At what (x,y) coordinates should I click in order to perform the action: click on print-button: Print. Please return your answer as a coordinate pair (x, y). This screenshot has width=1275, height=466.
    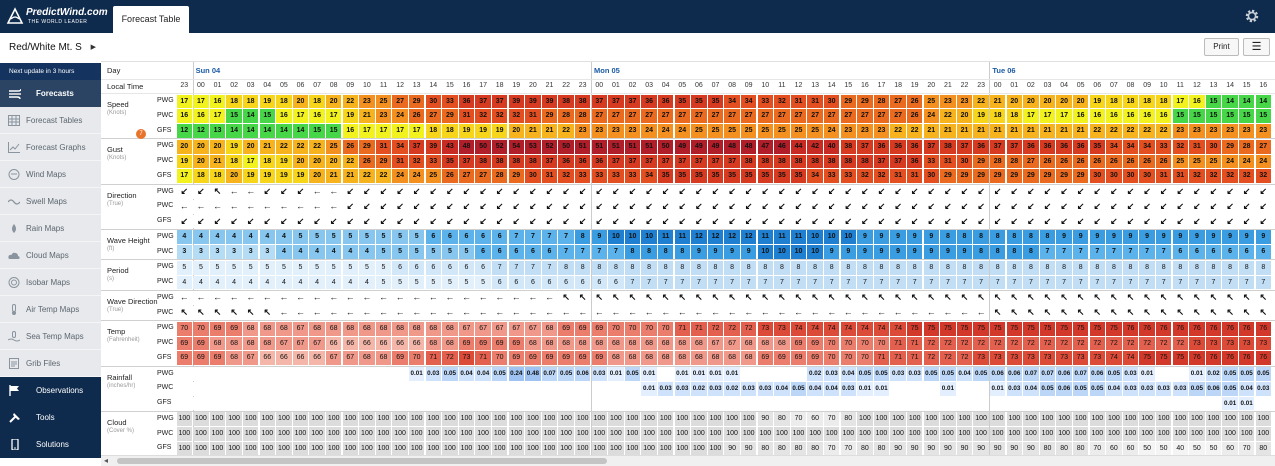
    Looking at the image, I should click on (1221, 47).